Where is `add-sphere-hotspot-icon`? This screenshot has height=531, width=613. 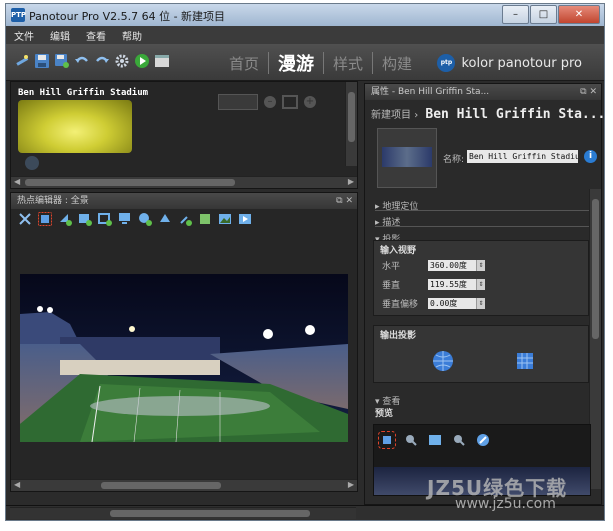
add-sphere-hotspot-icon is located at coordinates (145, 219).